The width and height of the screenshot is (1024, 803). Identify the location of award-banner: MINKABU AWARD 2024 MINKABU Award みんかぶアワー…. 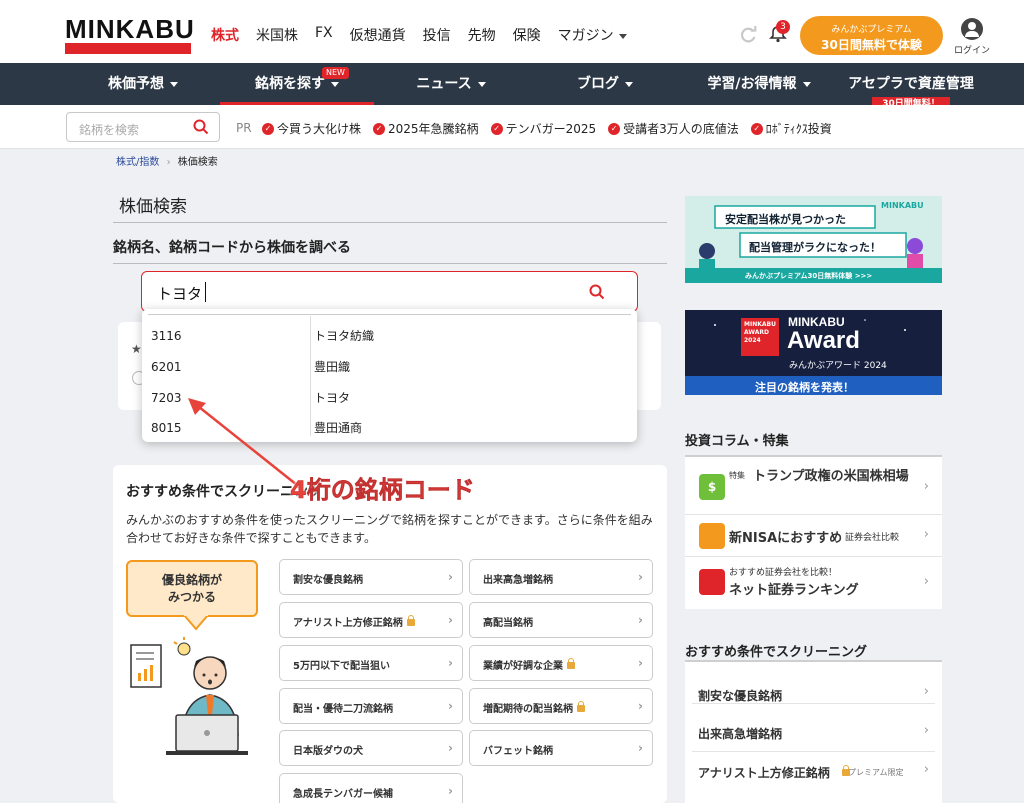
(813, 352).